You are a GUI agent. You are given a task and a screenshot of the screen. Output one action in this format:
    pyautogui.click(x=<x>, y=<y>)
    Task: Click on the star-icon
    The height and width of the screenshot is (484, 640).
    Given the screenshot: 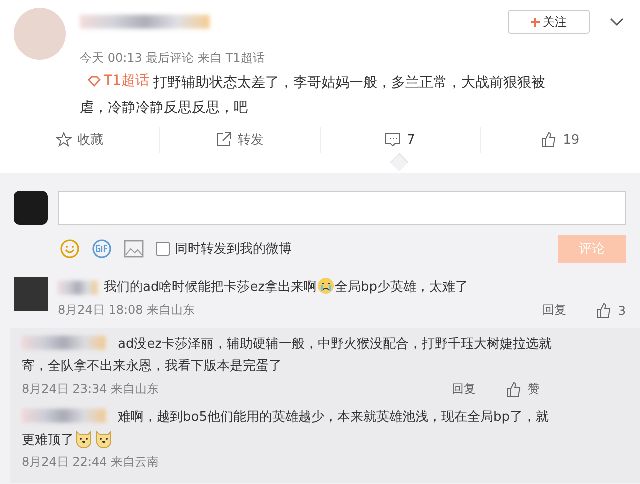 What is the action you would take?
    pyautogui.click(x=64, y=140)
    